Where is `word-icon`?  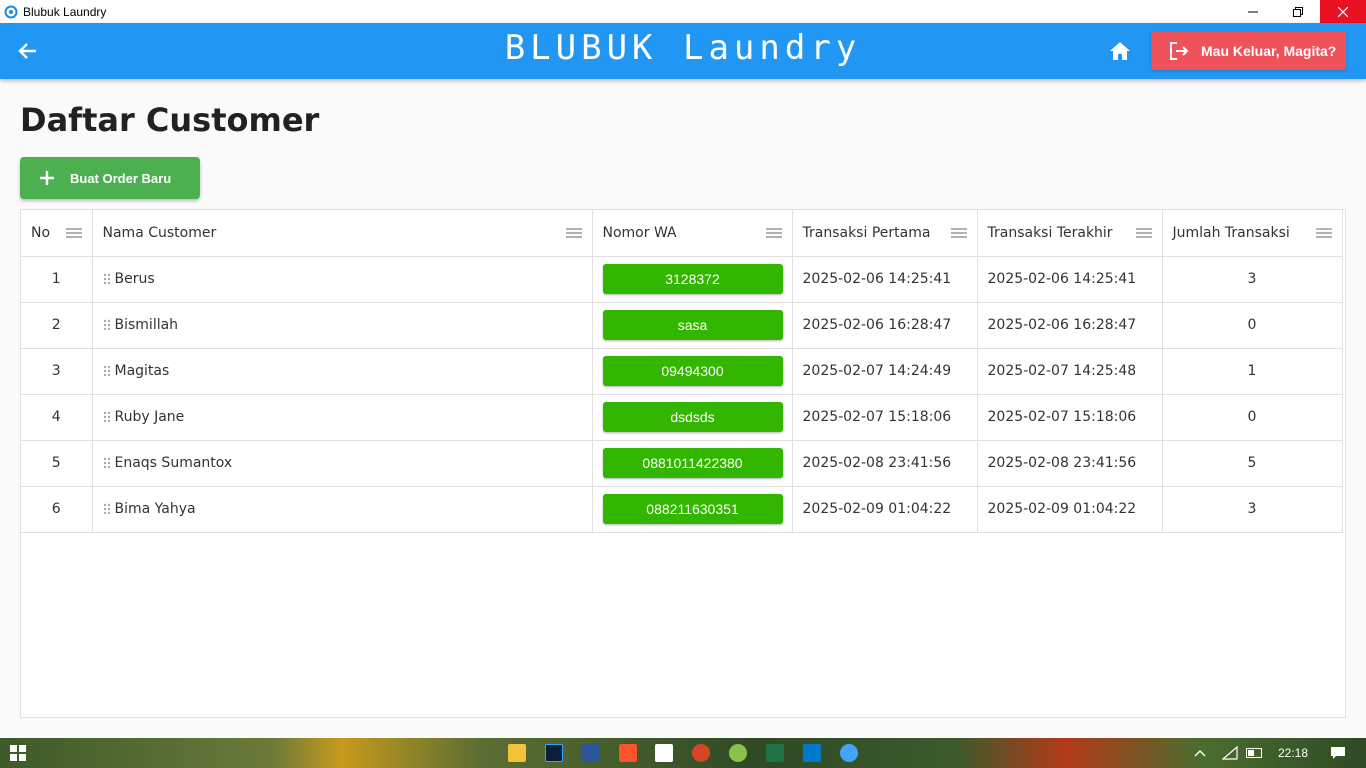
word-icon is located at coordinates (591, 753).